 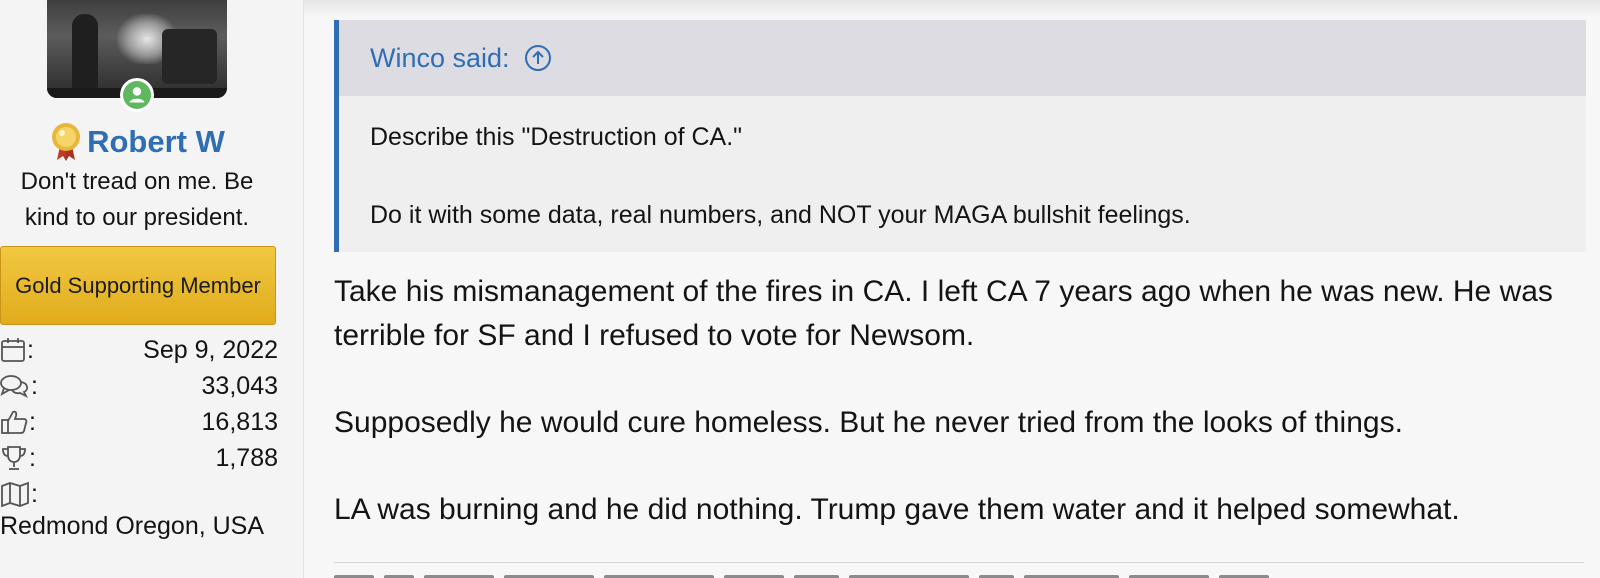 I want to click on thumbs-up-icon, so click(x=14, y=422).